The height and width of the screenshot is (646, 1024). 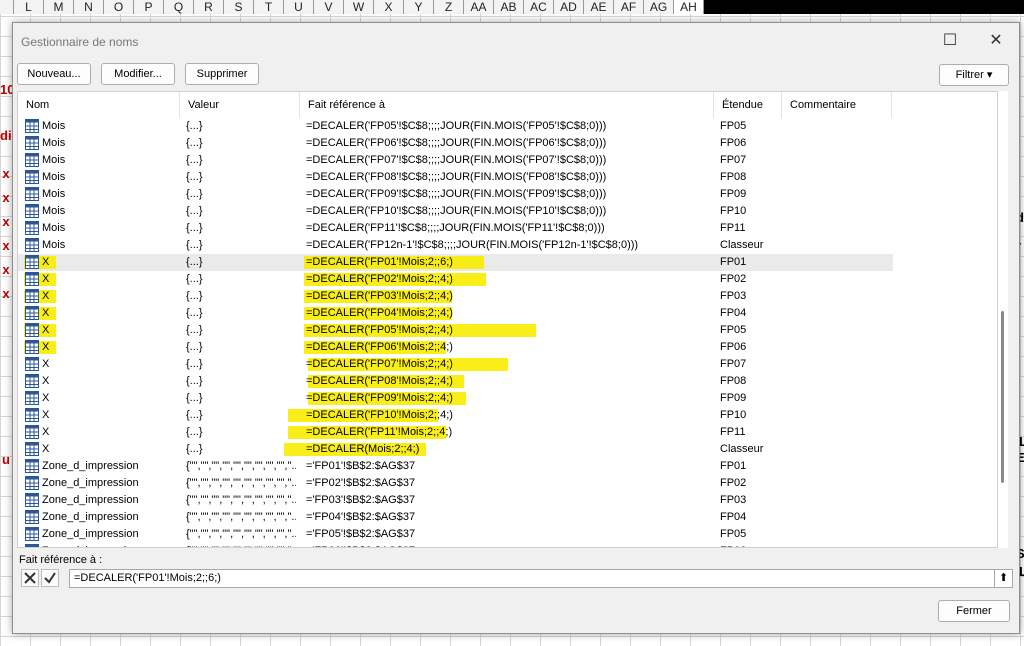 What do you see at coordinates (541, 578) in the screenshot?
I see `refers-to-input: =DECALER('FP01'!Mois;2;;6;) ⬆` at bounding box center [541, 578].